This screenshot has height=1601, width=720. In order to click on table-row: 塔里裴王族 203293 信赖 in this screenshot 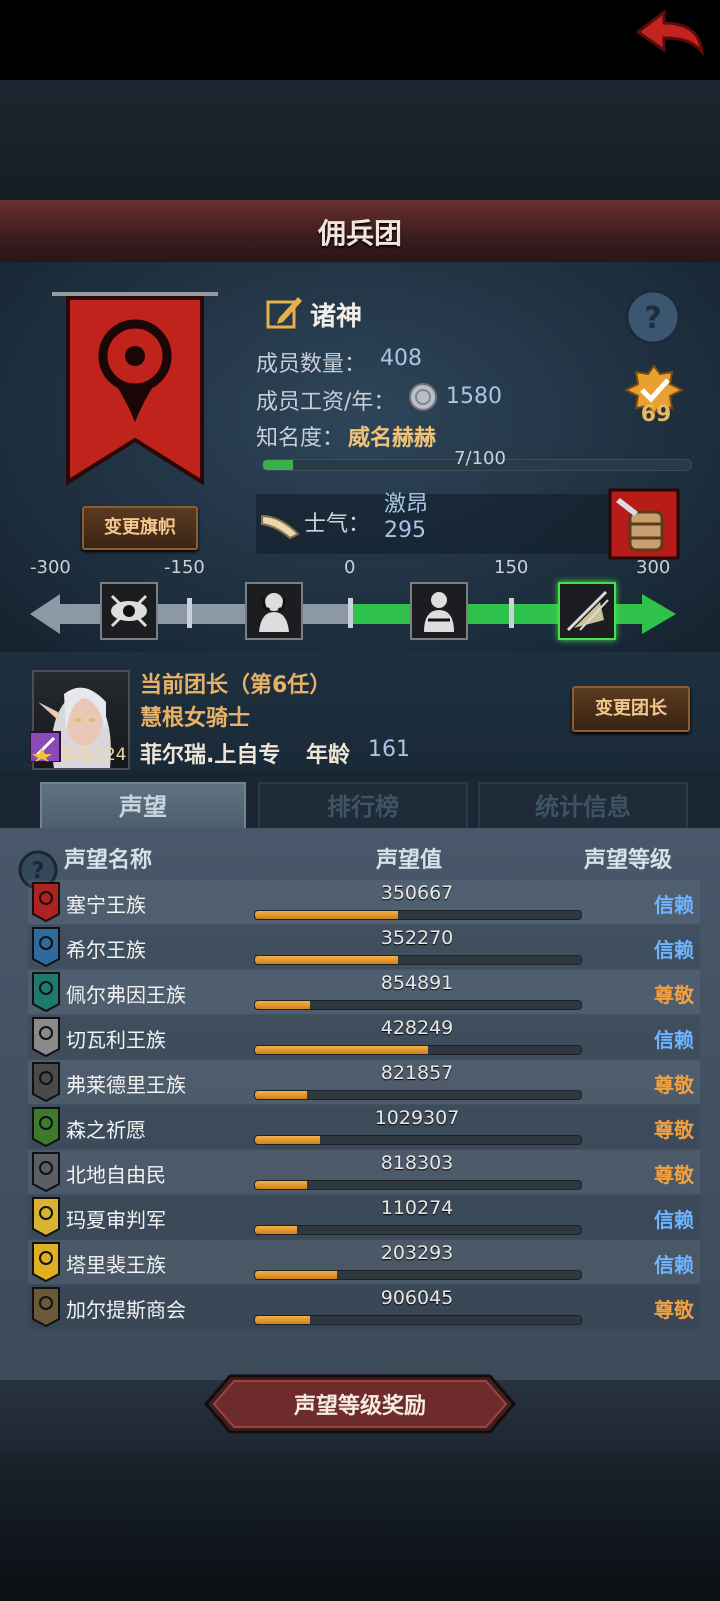, I will do `click(364, 1262)`.